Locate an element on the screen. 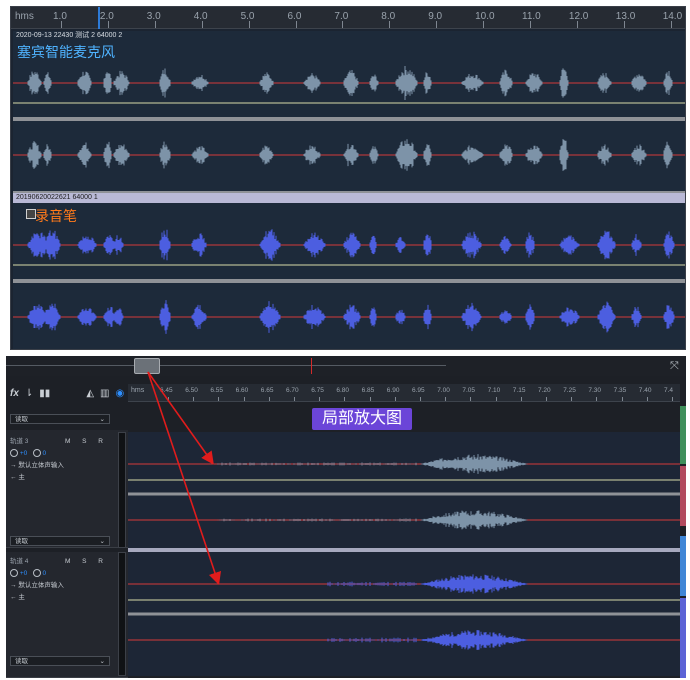 Image resolution: width=690 pixels, height=680 pixels. send-icon: ⇂ is located at coordinates (29, 393).